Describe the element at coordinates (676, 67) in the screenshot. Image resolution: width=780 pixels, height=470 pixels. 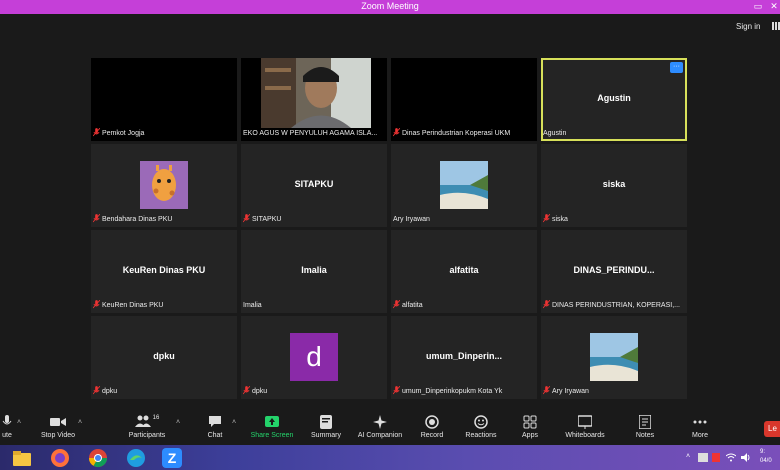
I see `tile-menu-icon: ···` at that location.